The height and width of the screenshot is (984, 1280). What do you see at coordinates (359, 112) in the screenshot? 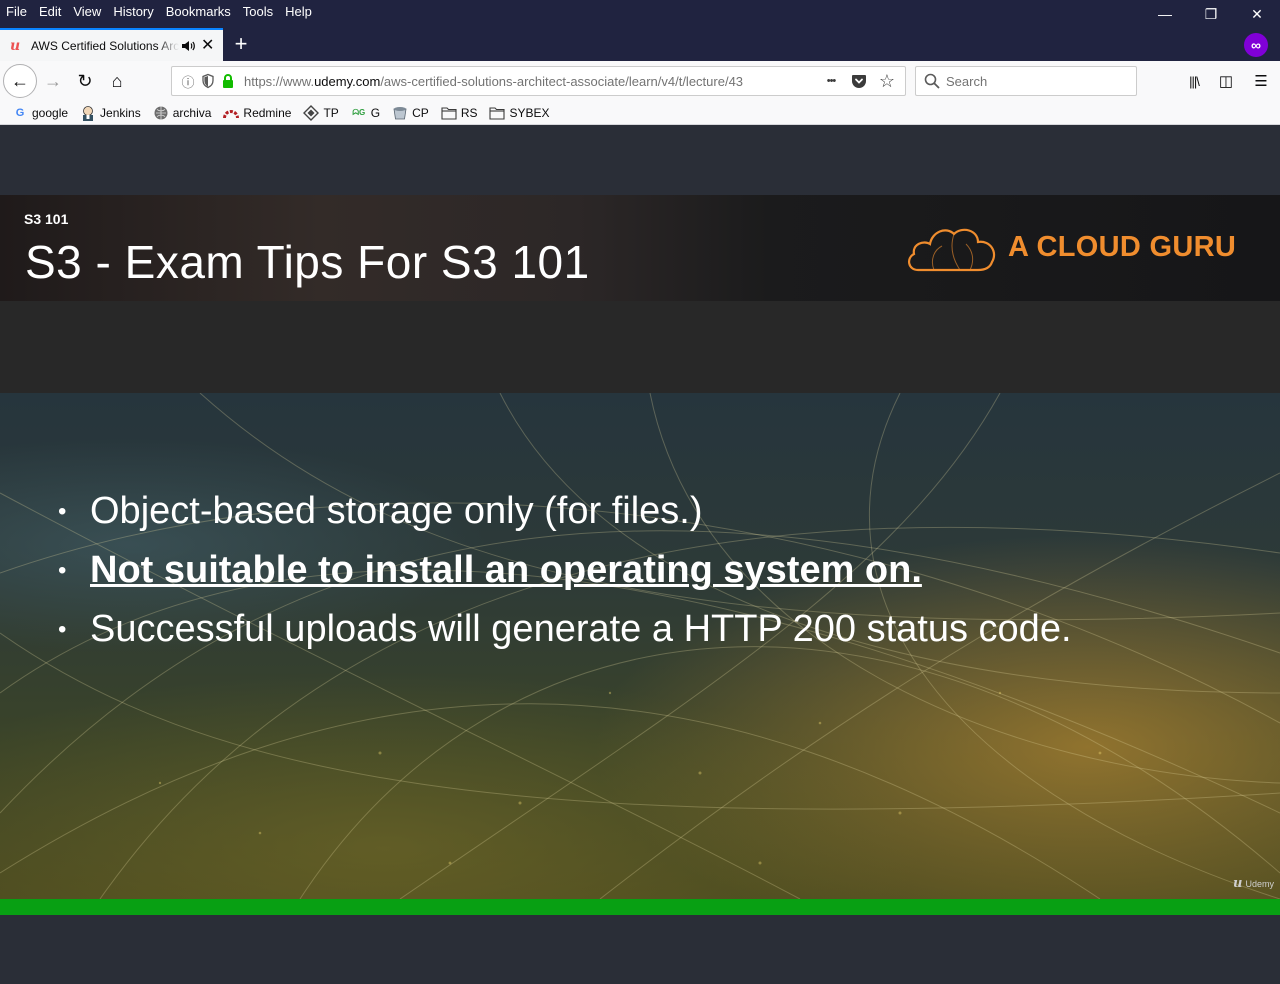
I see `g-icon: ᗣG` at bounding box center [359, 112].